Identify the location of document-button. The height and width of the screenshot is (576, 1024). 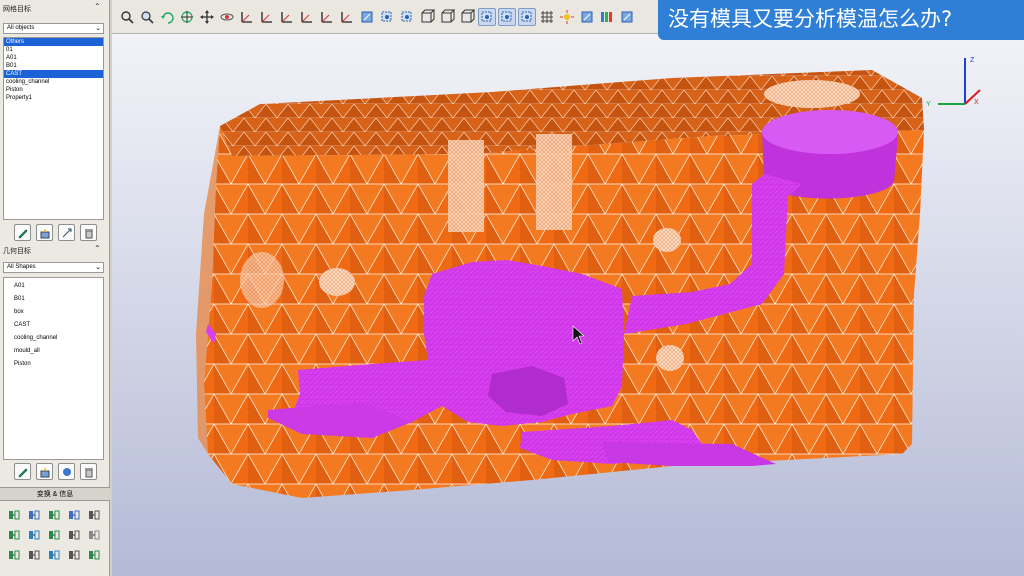
(74, 555).